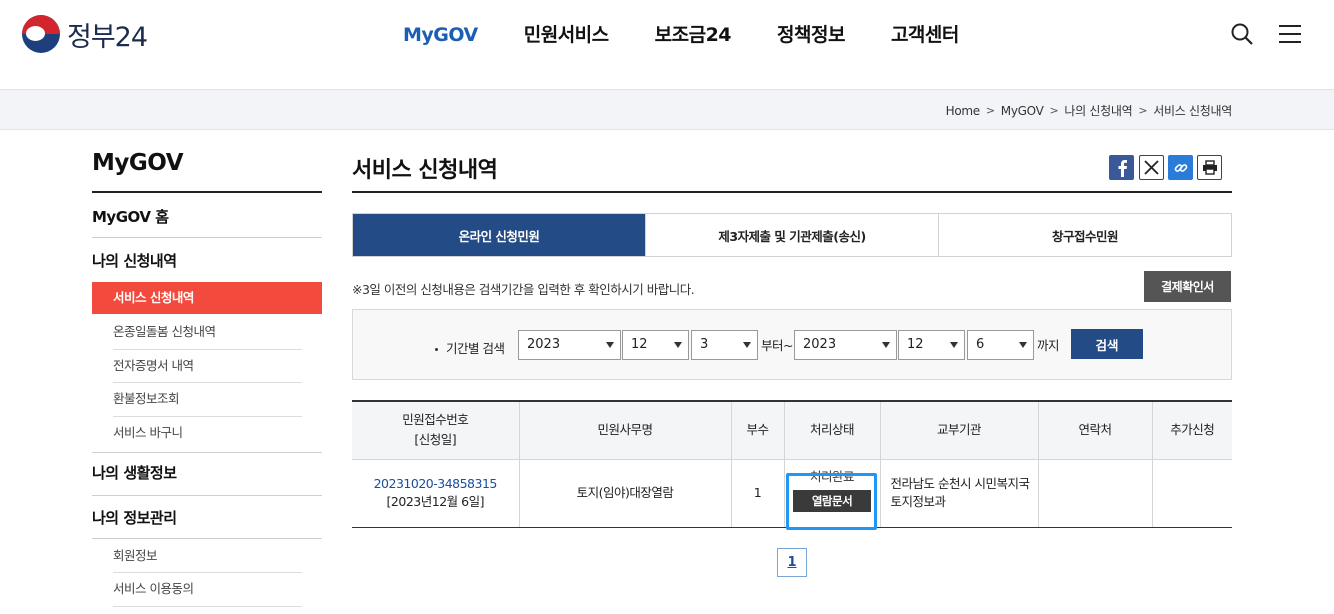 This screenshot has height=614, width=1334. What do you see at coordinates (724, 345) in the screenshot?
I see `from-day-select: 3` at bounding box center [724, 345].